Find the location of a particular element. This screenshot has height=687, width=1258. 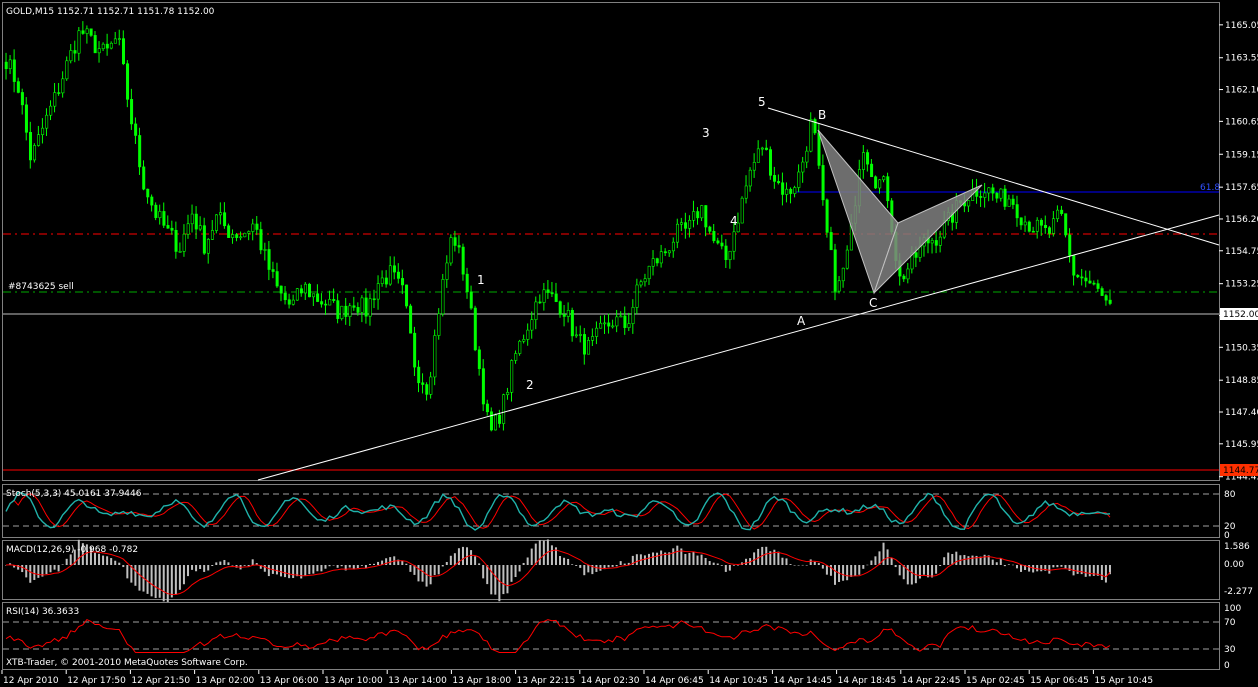

price-tick-label: 1153.25 is located at coordinates (1241, 285).